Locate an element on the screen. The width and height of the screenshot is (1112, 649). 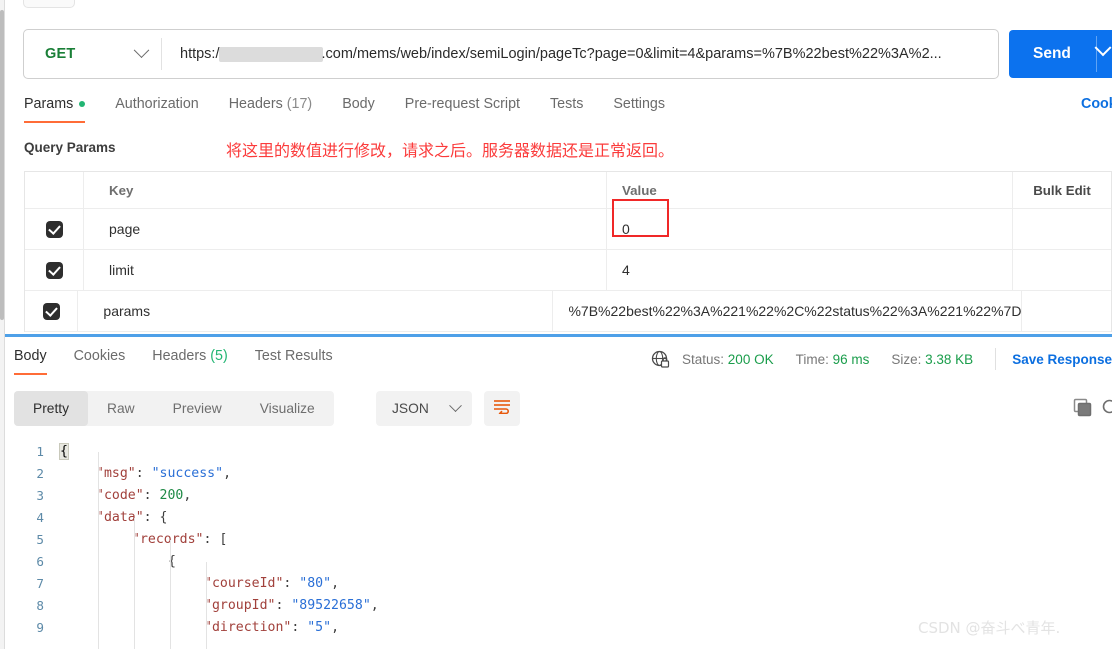
code-token: "records" is located at coordinates (168, 539).